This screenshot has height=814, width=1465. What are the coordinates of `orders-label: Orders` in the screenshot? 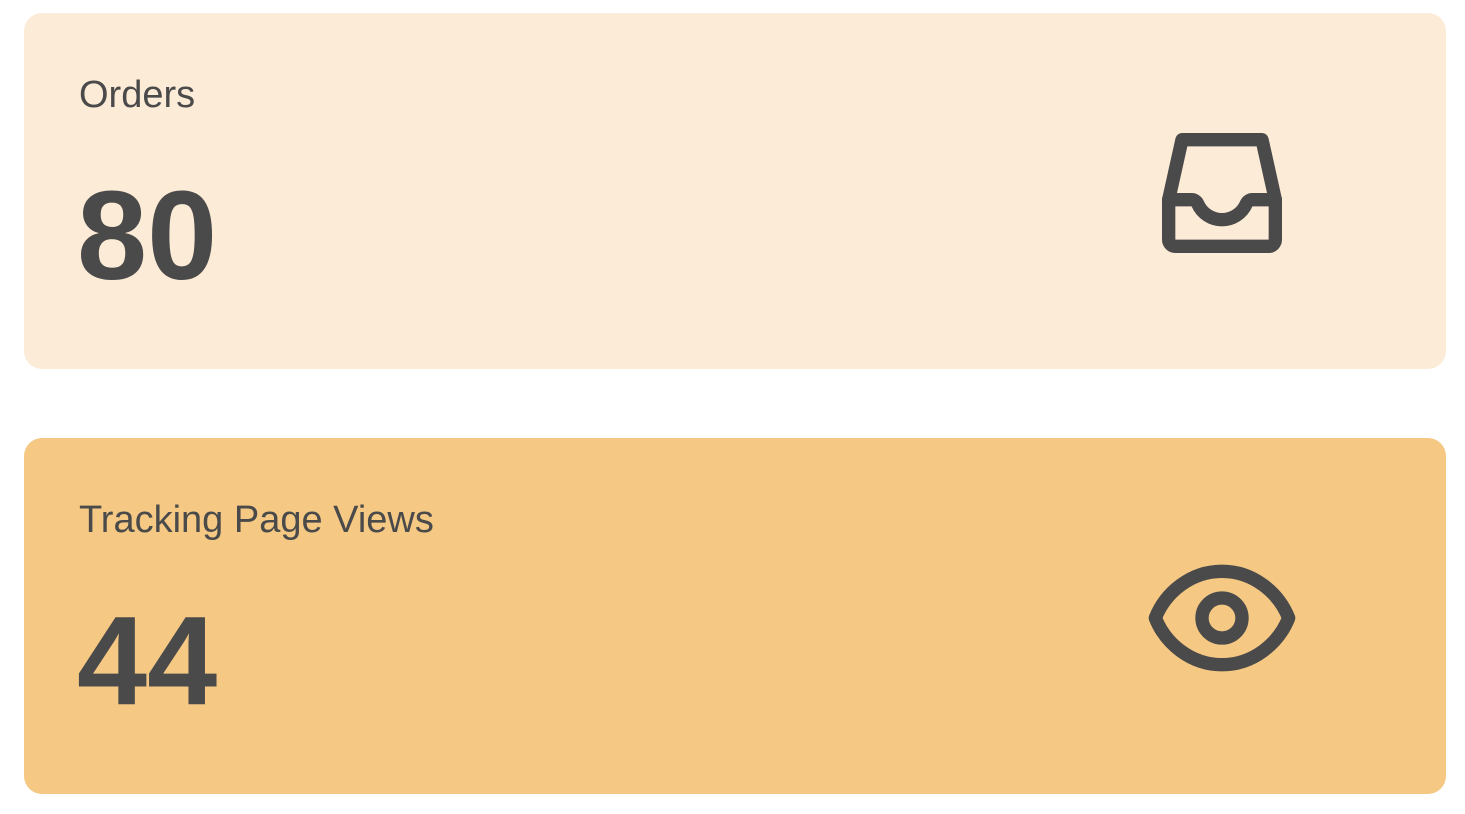 It's located at (137, 95).